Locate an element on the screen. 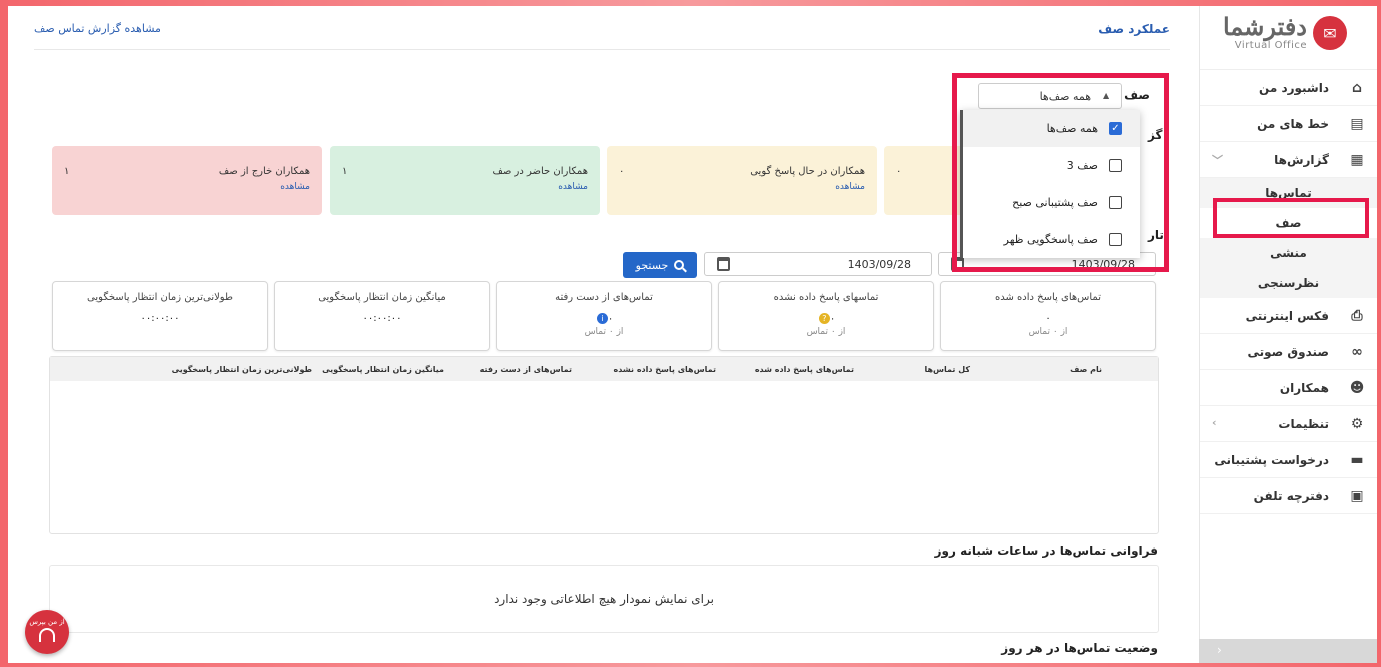 This screenshot has height=667, width=1381. date-to-input: 1403/09/28 is located at coordinates (818, 264).